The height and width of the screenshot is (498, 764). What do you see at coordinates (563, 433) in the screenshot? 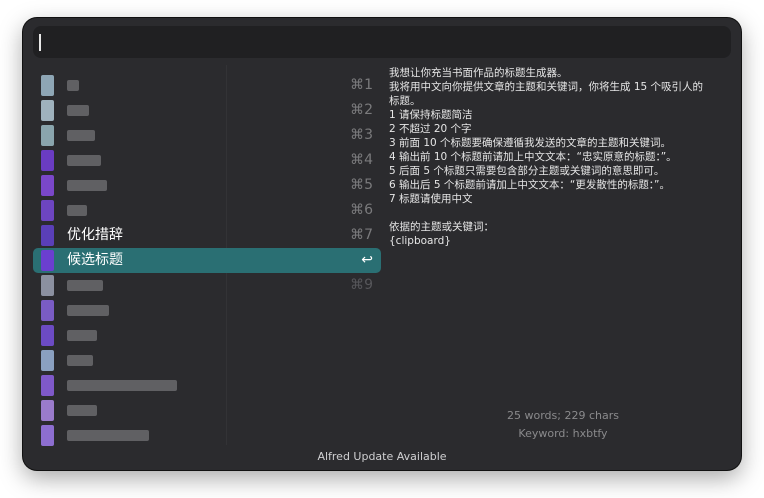
I see `keyword-label: Keyword: hxbtfy` at bounding box center [563, 433].